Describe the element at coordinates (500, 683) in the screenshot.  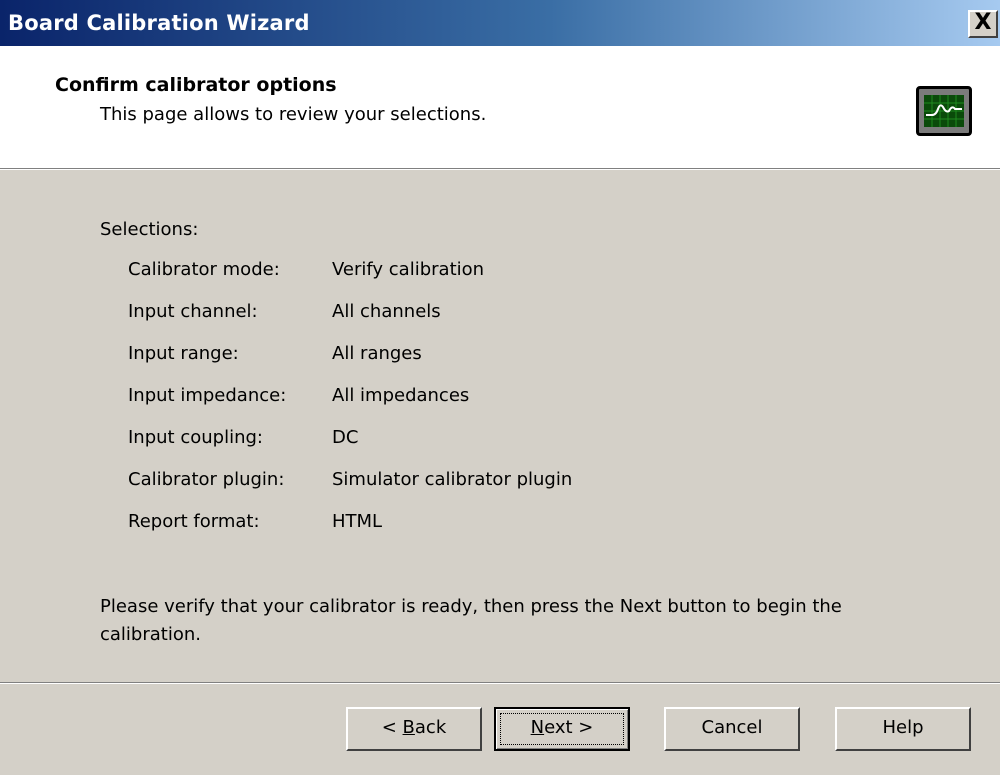
I see `footer-divider` at that location.